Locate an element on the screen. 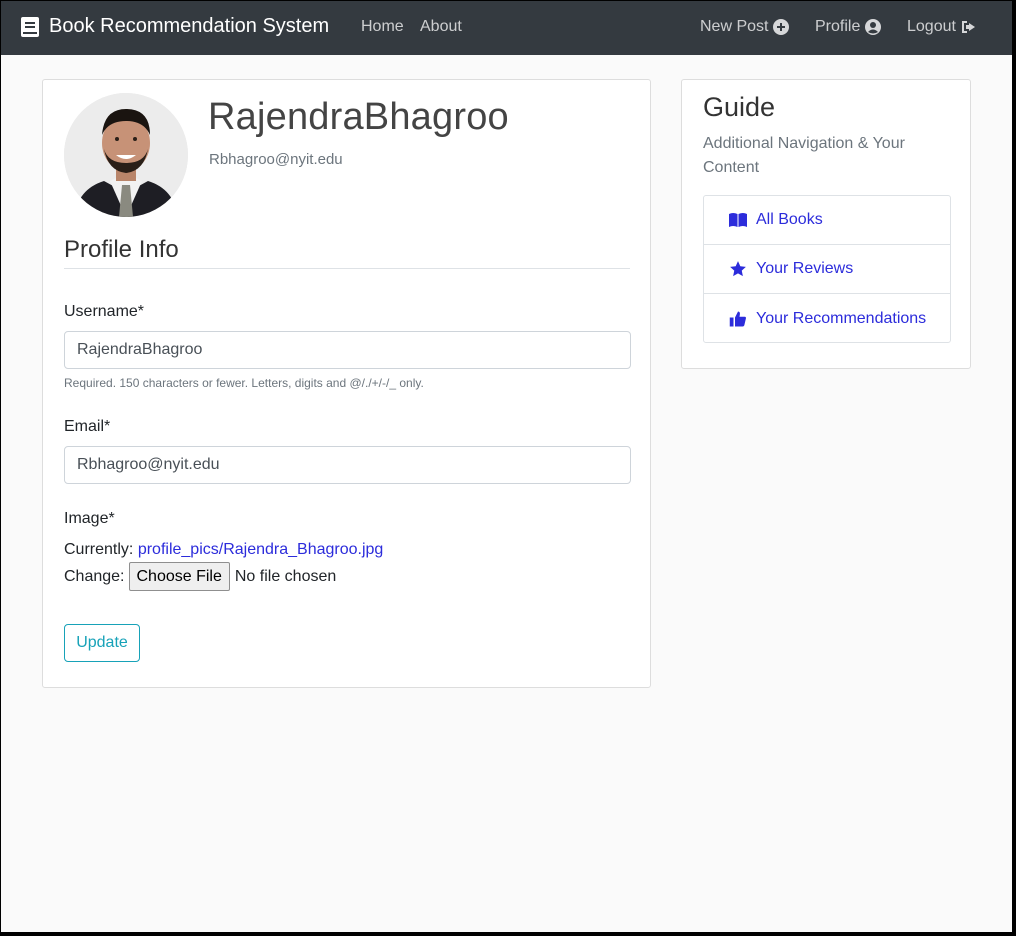 The width and height of the screenshot is (1016, 936). nav-logout: Logout is located at coordinates (942, 27).